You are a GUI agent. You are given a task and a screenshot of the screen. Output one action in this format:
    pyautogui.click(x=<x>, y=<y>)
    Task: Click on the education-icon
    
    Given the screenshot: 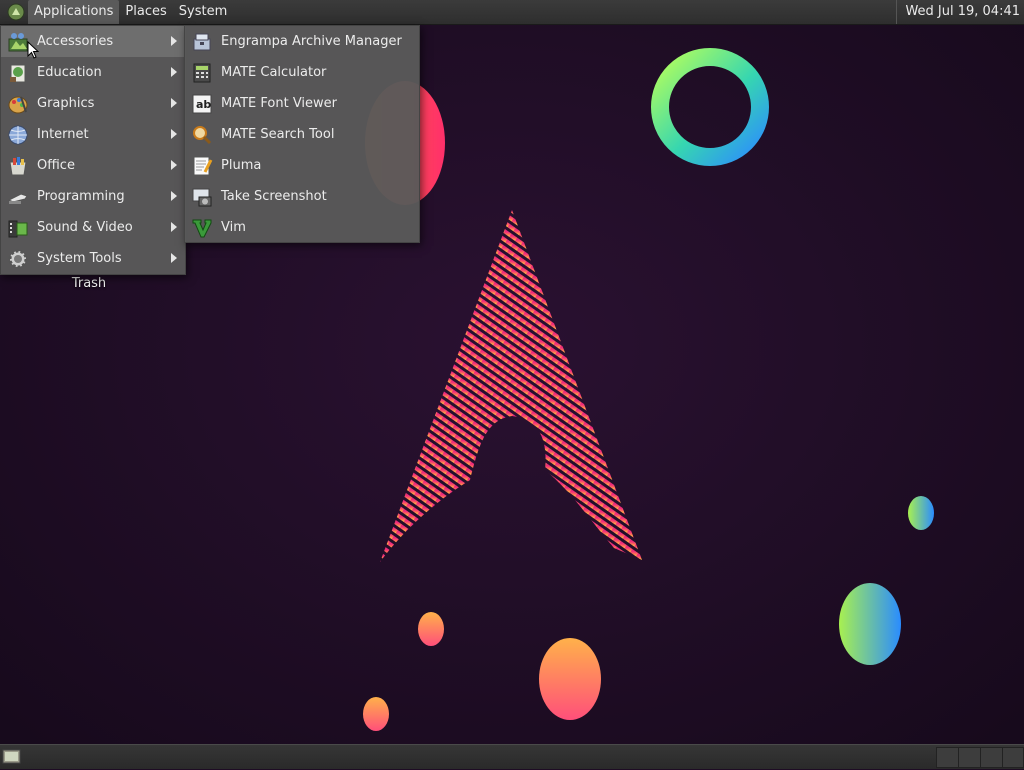 What is the action you would take?
    pyautogui.click(x=18, y=73)
    